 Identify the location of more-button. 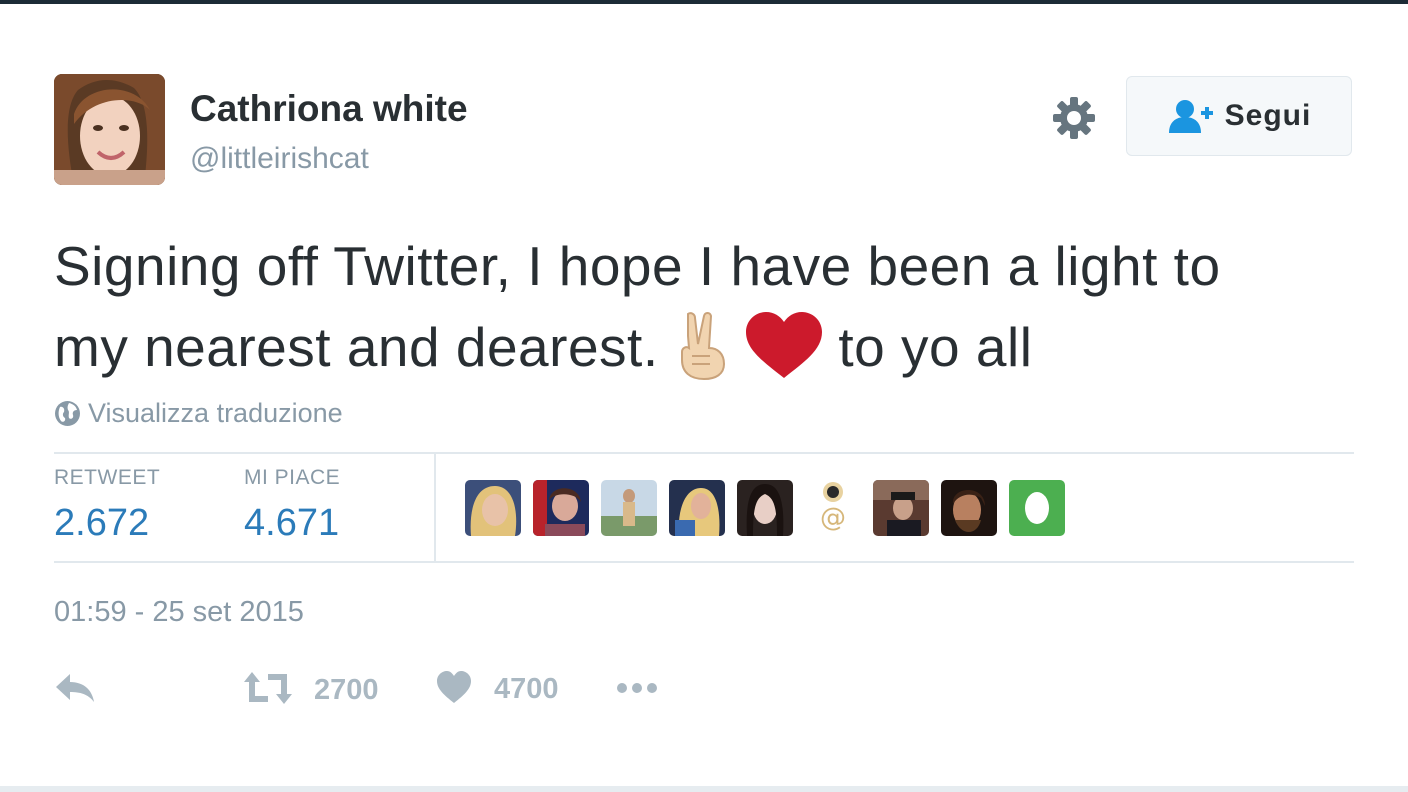
(638, 690).